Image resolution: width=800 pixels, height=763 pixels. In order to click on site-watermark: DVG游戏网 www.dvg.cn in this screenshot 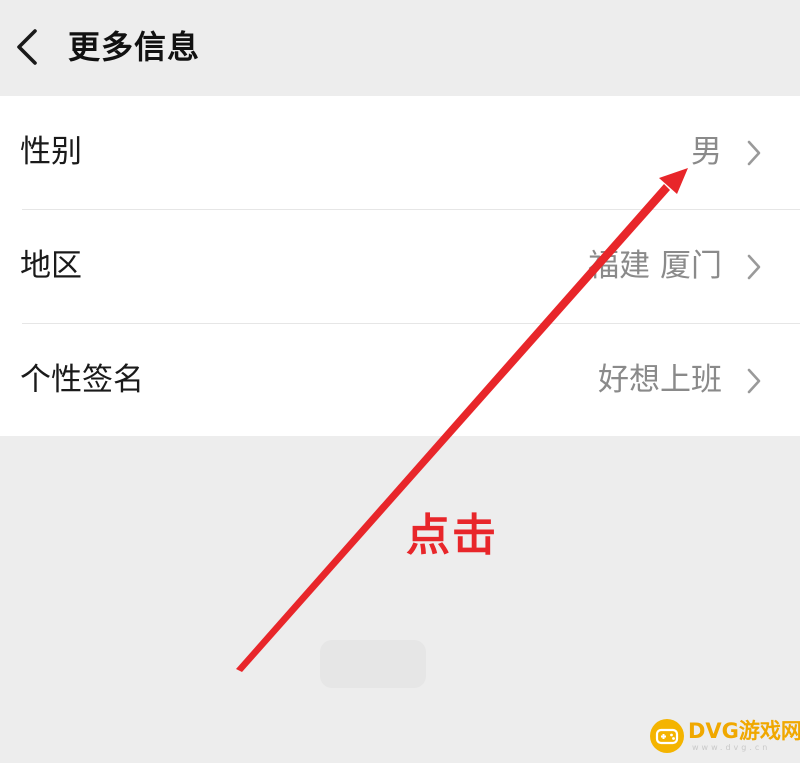, I will do `click(724, 737)`.